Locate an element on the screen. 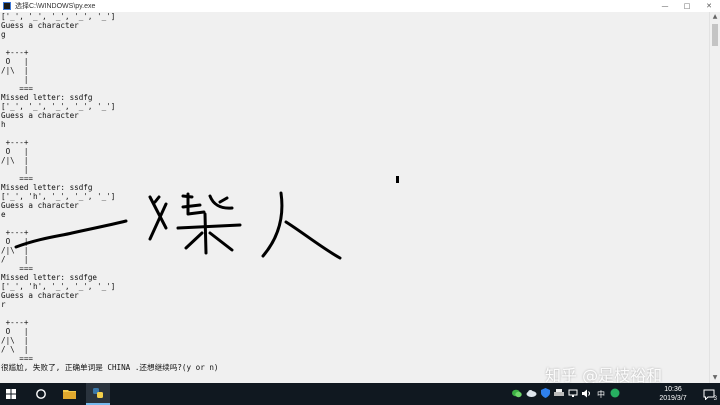 Image resolution: width=720 pixels, height=405 pixels. window-title: 选择C:\WINDOWS\py.exe is located at coordinates (55, 6).